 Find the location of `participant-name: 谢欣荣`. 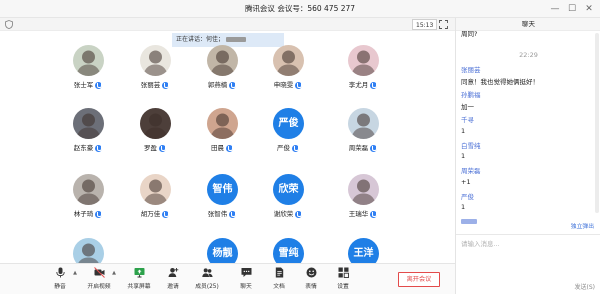

participant-name: 谢欣荣 is located at coordinates (288, 213).